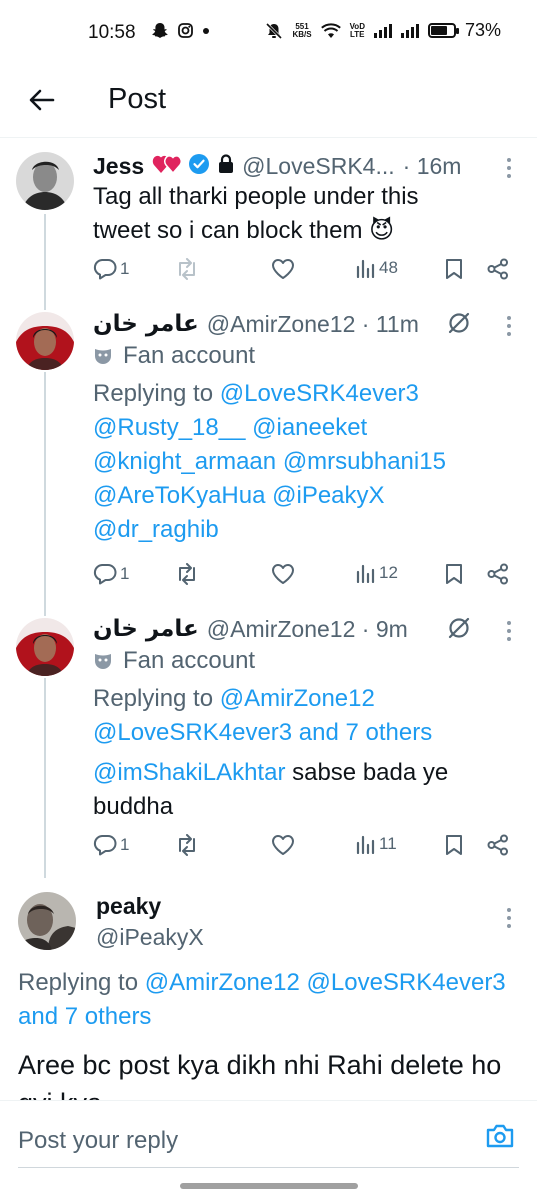  Describe the element at coordinates (179, 495) in the screenshot. I see `mention-link: @AreToKyaHua` at that location.